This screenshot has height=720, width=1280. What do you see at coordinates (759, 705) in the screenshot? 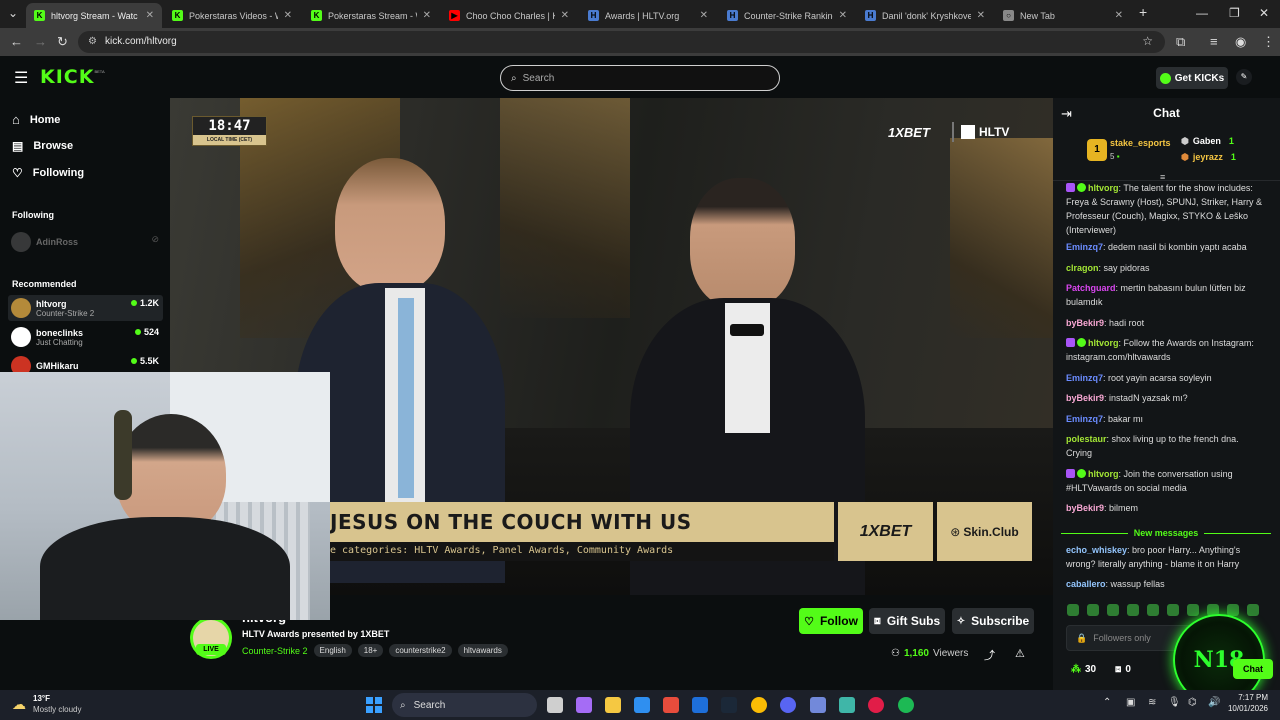
I see `chrome-icon` at bounding box center [759, 705].